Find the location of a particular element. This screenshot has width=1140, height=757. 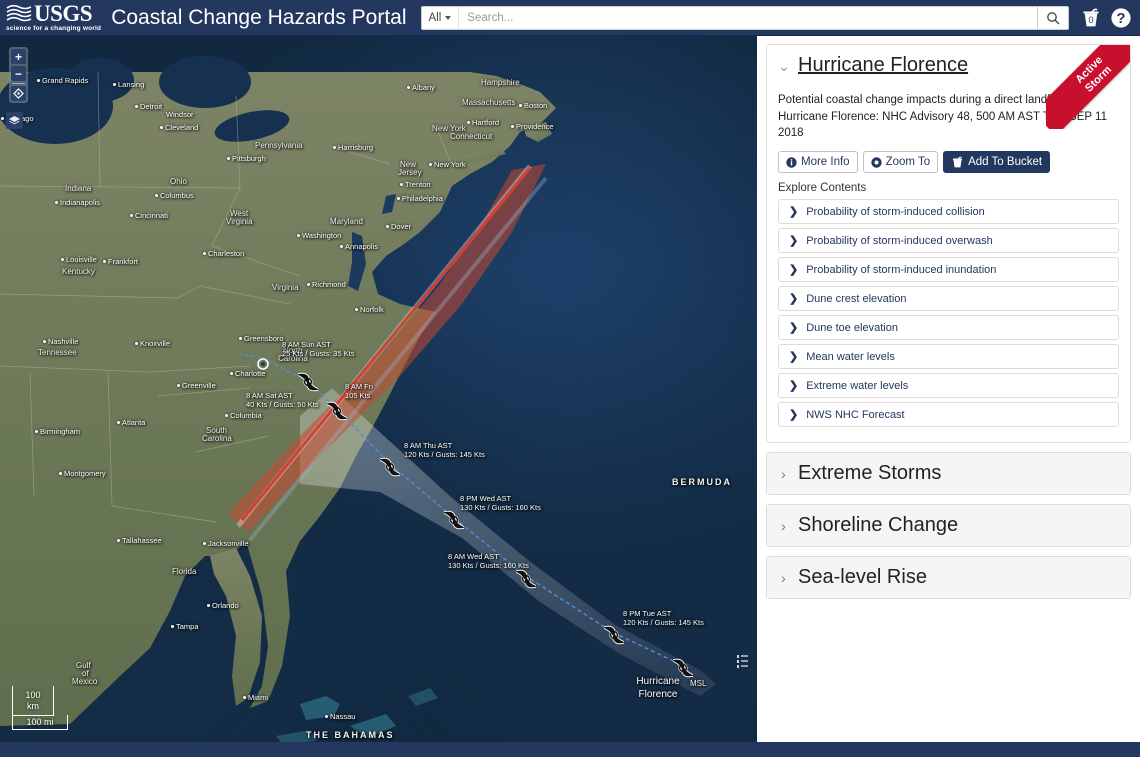

locate-button is located at coordinates (18, 93).